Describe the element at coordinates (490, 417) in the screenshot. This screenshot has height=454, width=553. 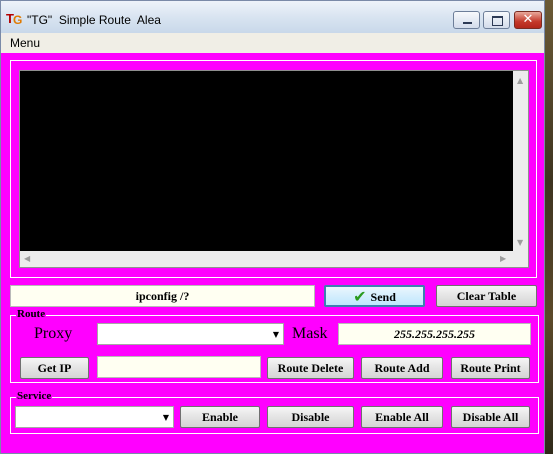
I see `disable-all-button: Disable All` at that location.